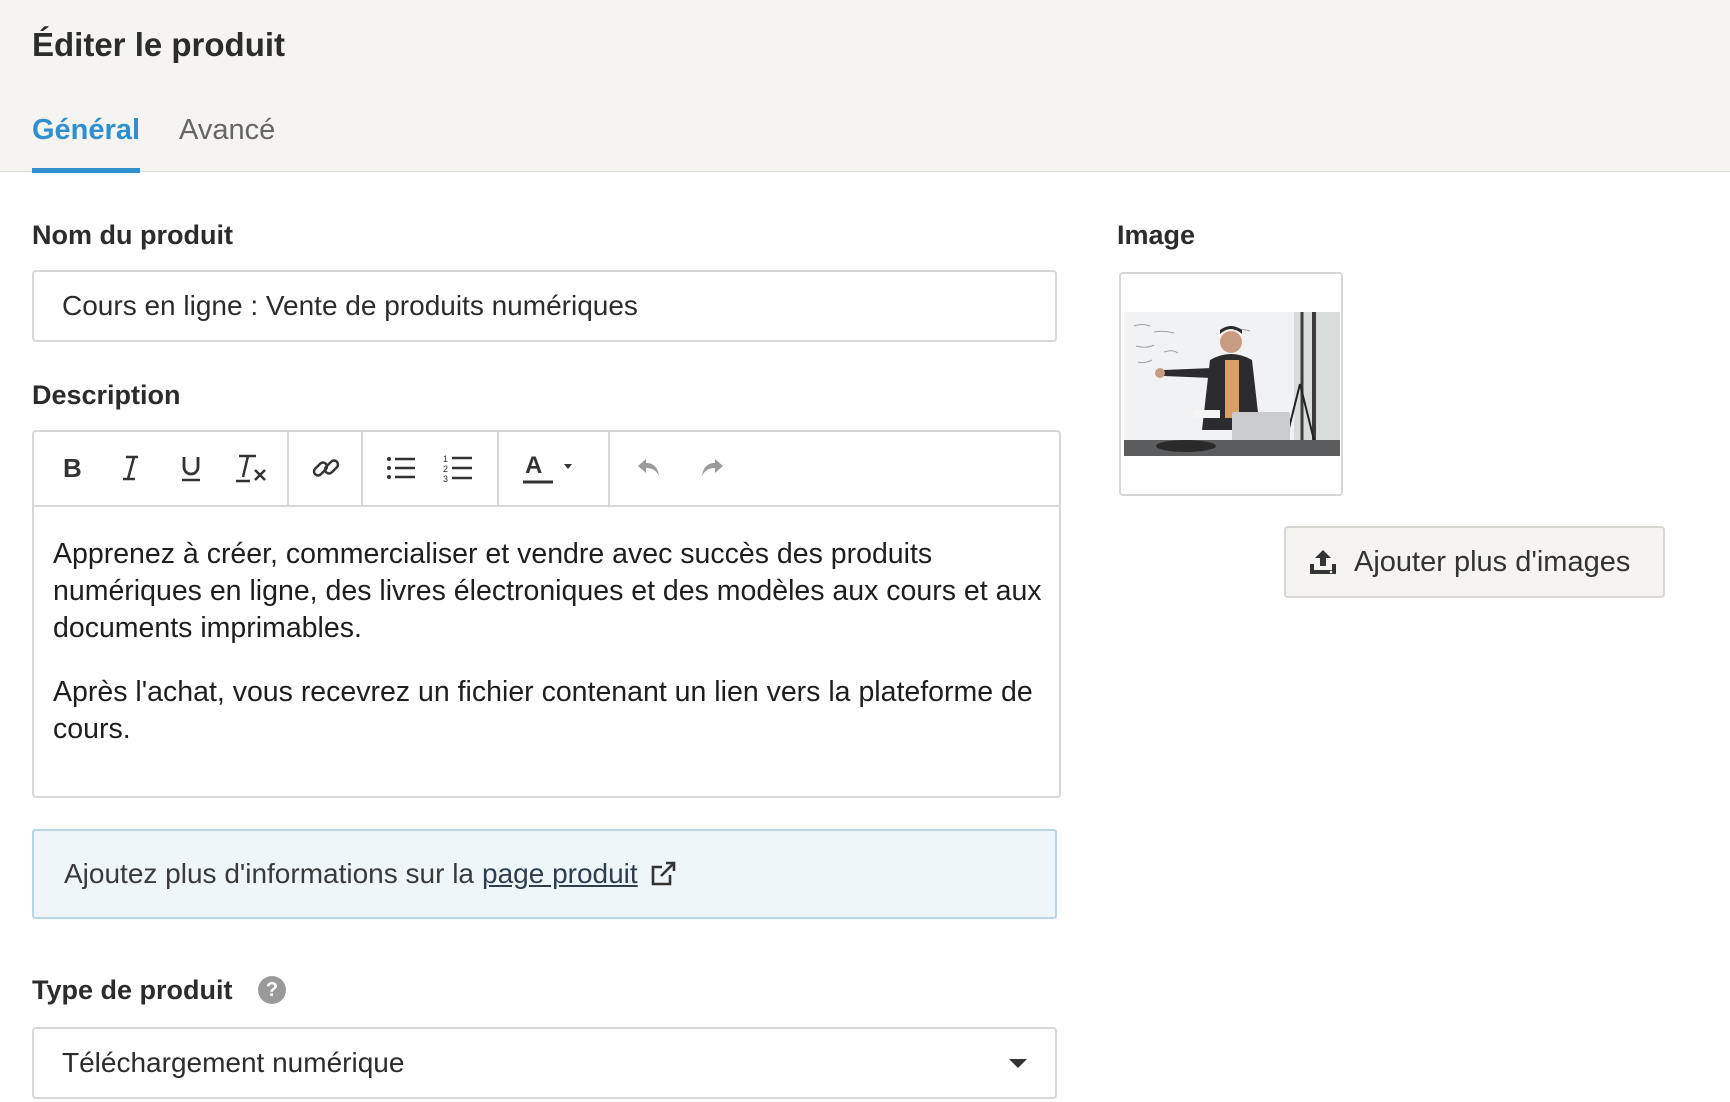 The width and height of the screenshot is (1730, 1102). What do you see at coordinates (1156, 235) in the screenshot?
I see `image-label: Image` at bounding box center [1156, 235].